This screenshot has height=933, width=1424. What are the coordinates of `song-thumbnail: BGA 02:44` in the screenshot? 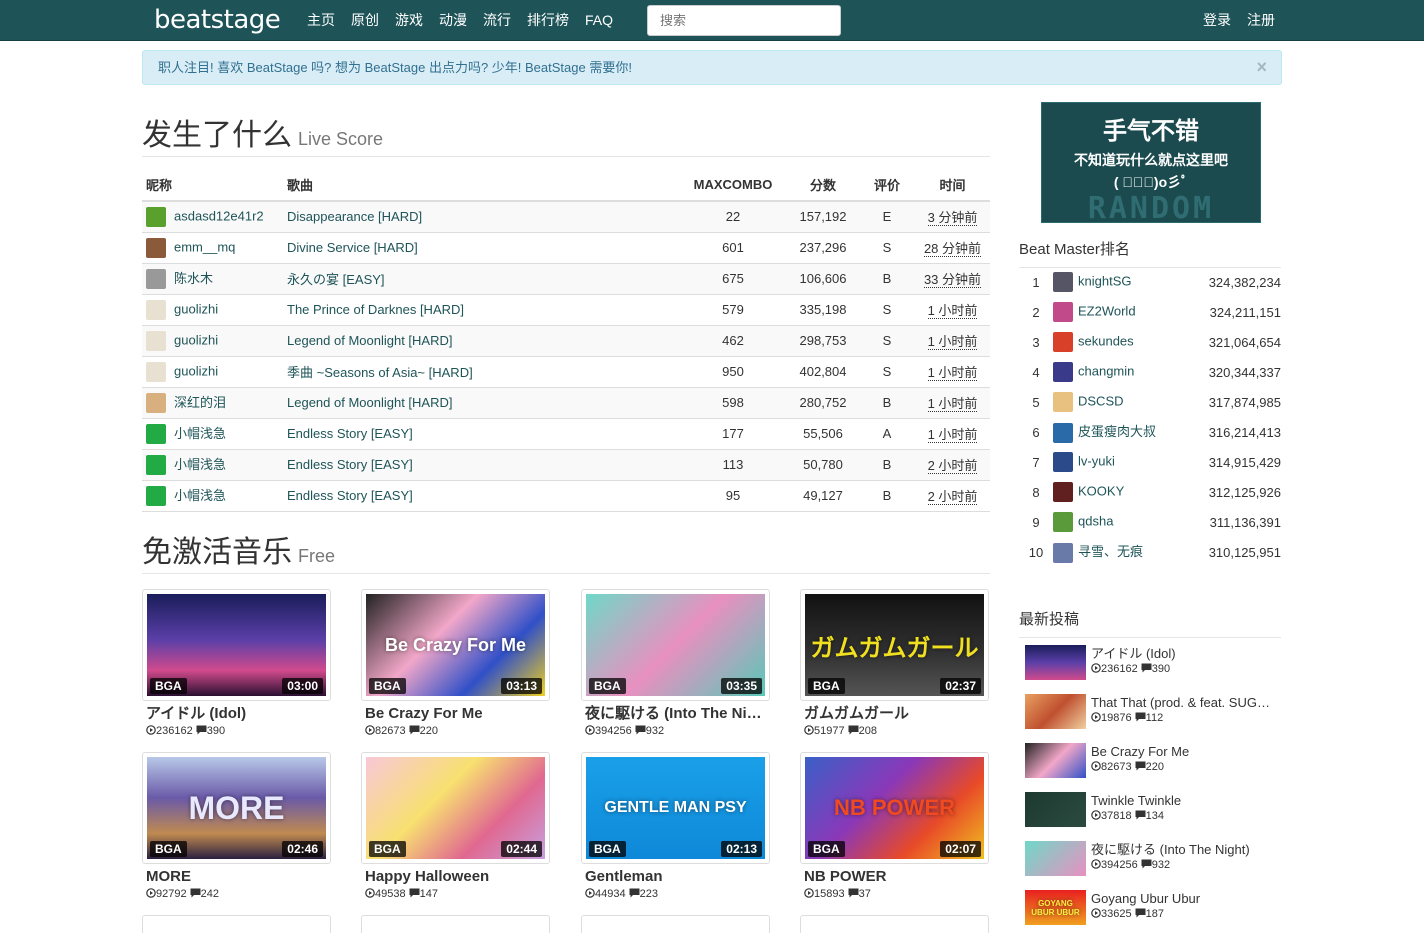 It's located at (455, 808).